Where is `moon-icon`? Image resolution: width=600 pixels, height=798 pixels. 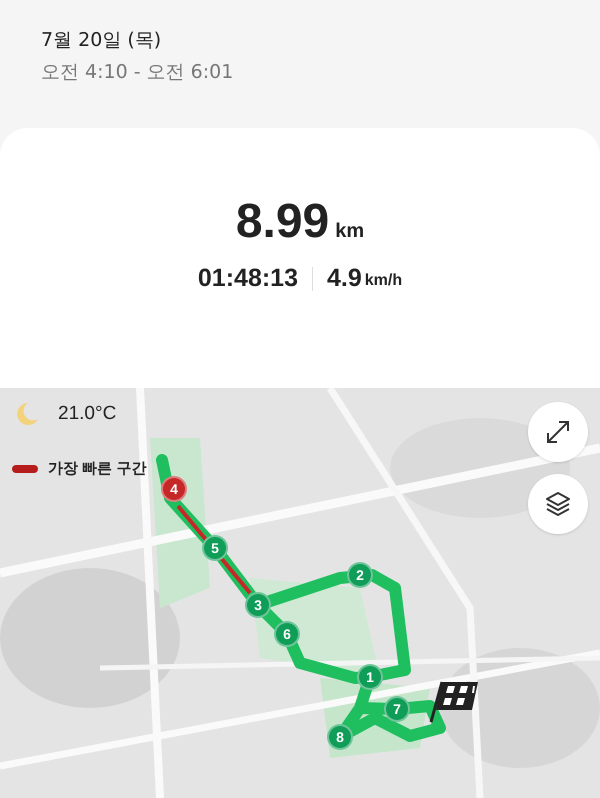 moon-icon is located at coordinates (27, 414).